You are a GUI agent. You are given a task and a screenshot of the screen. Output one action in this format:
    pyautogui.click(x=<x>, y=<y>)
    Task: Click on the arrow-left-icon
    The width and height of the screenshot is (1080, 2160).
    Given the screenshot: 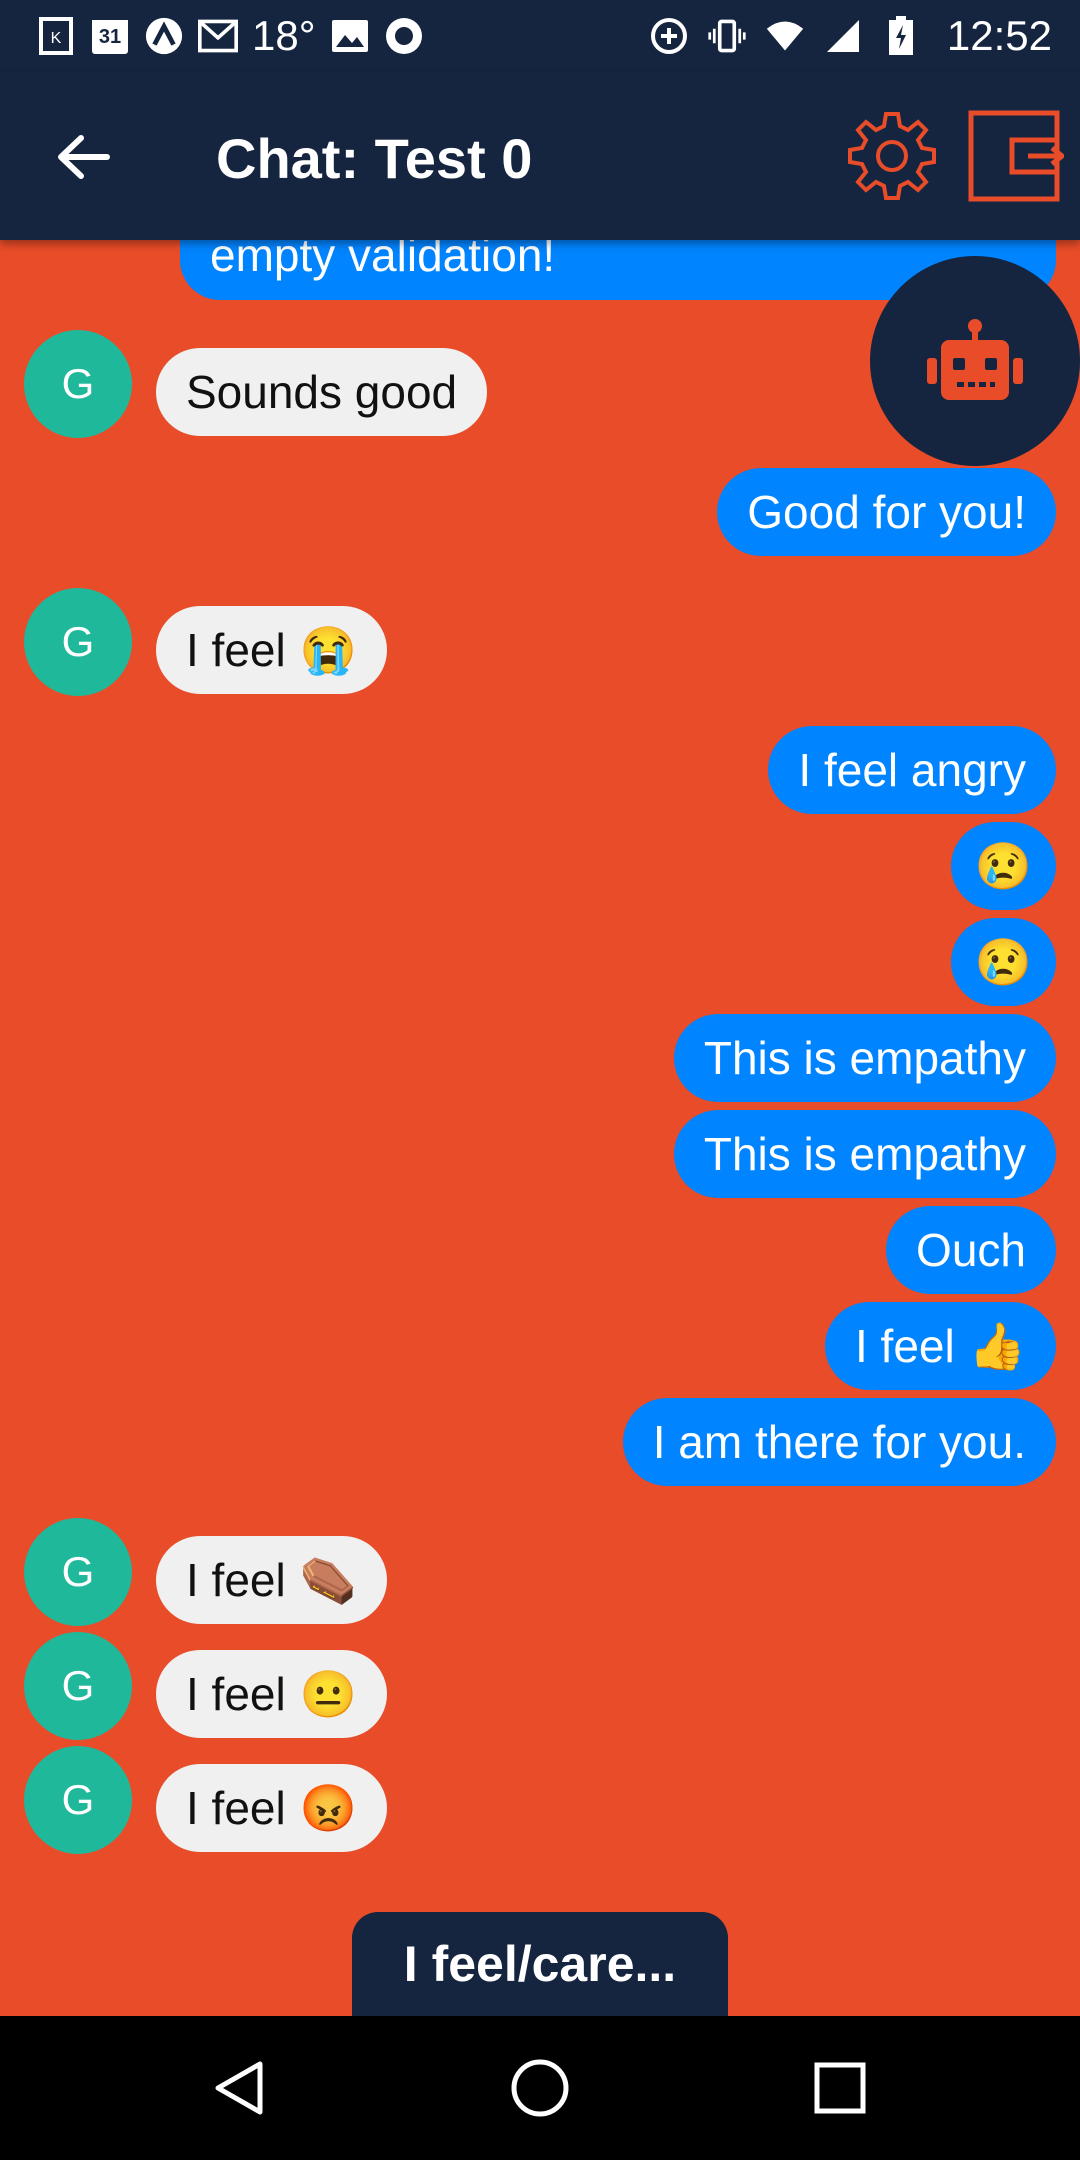 What is the action you would take?
    pyautogui.click(x=84, y=157)
    